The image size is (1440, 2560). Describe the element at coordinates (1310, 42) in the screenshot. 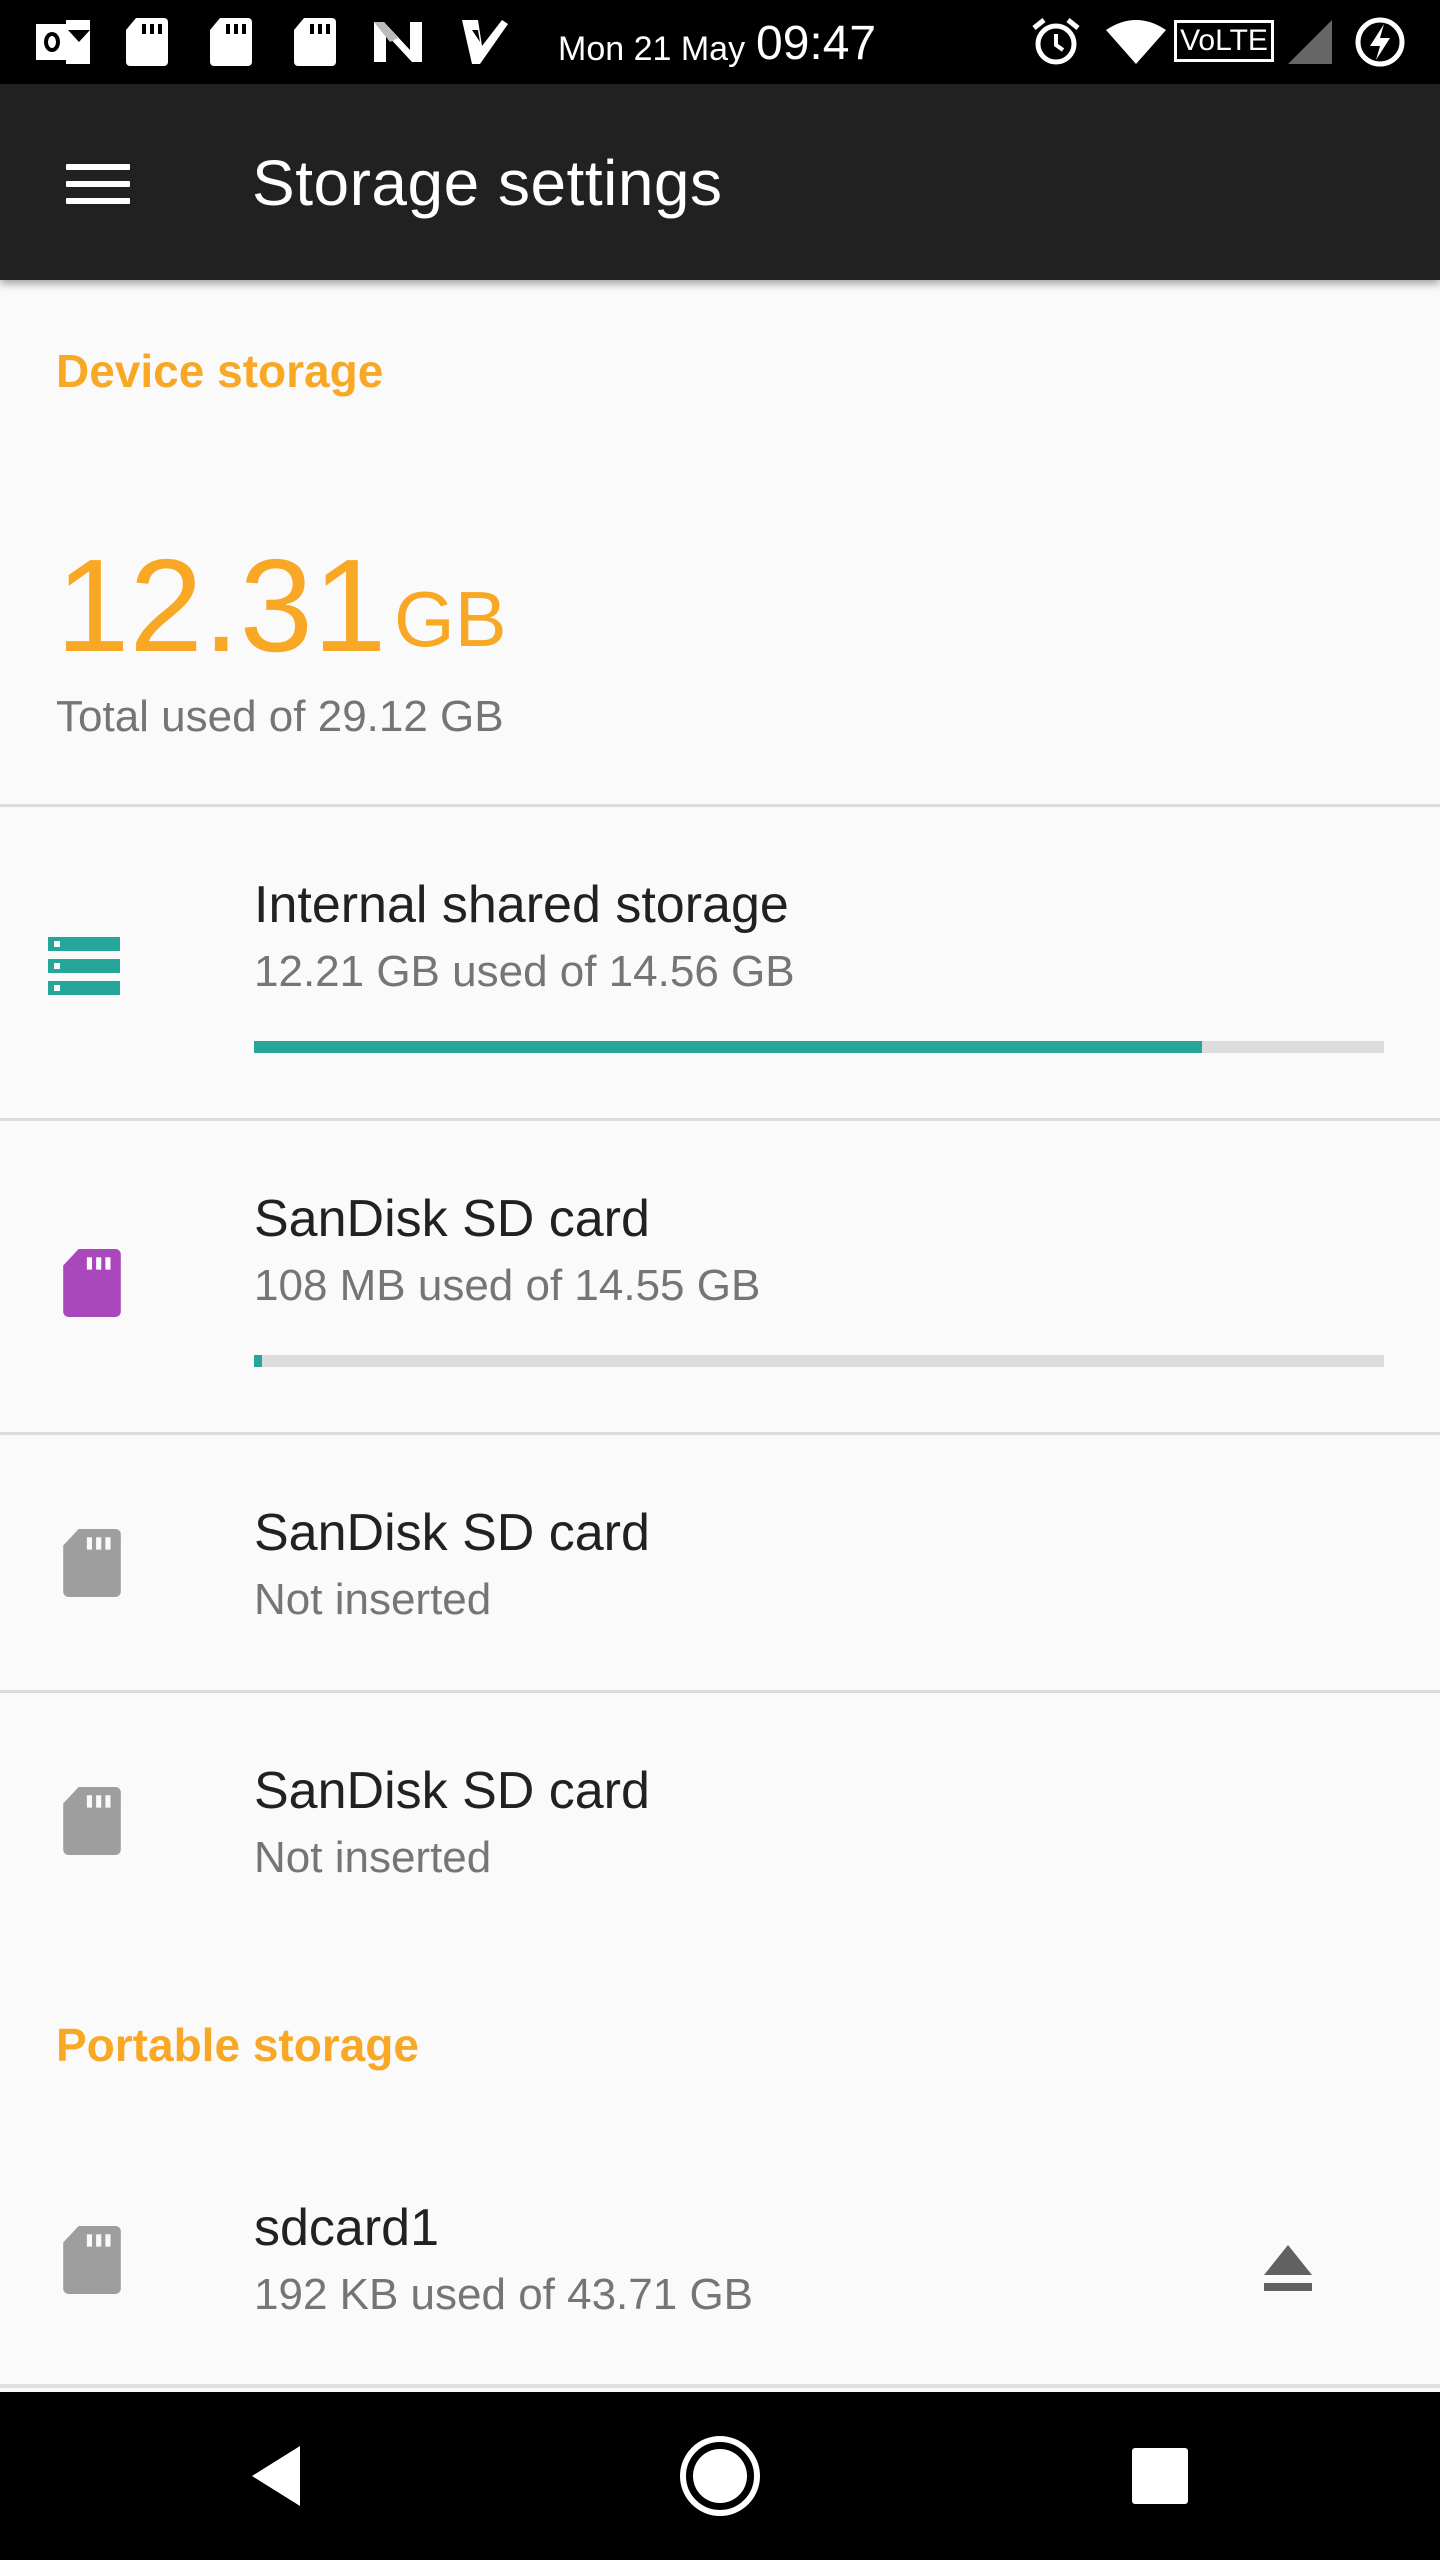

I see `signal-icon` at that location.